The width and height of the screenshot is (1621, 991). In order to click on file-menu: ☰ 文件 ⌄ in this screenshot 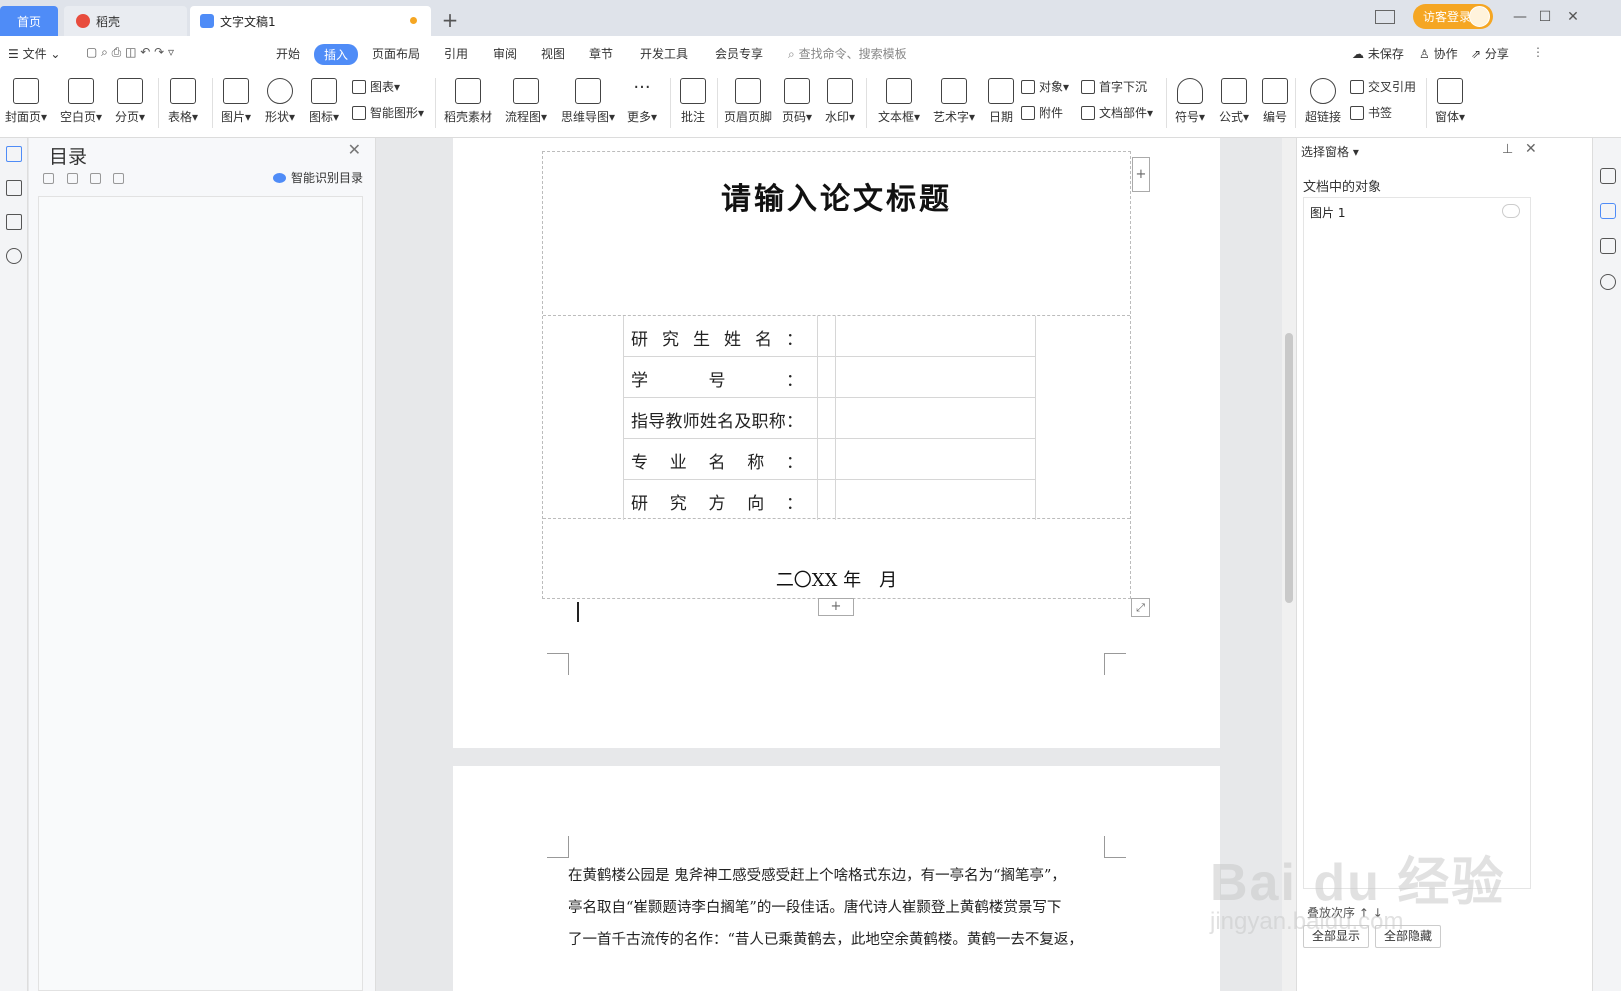, I will do `click(34, 53)`.